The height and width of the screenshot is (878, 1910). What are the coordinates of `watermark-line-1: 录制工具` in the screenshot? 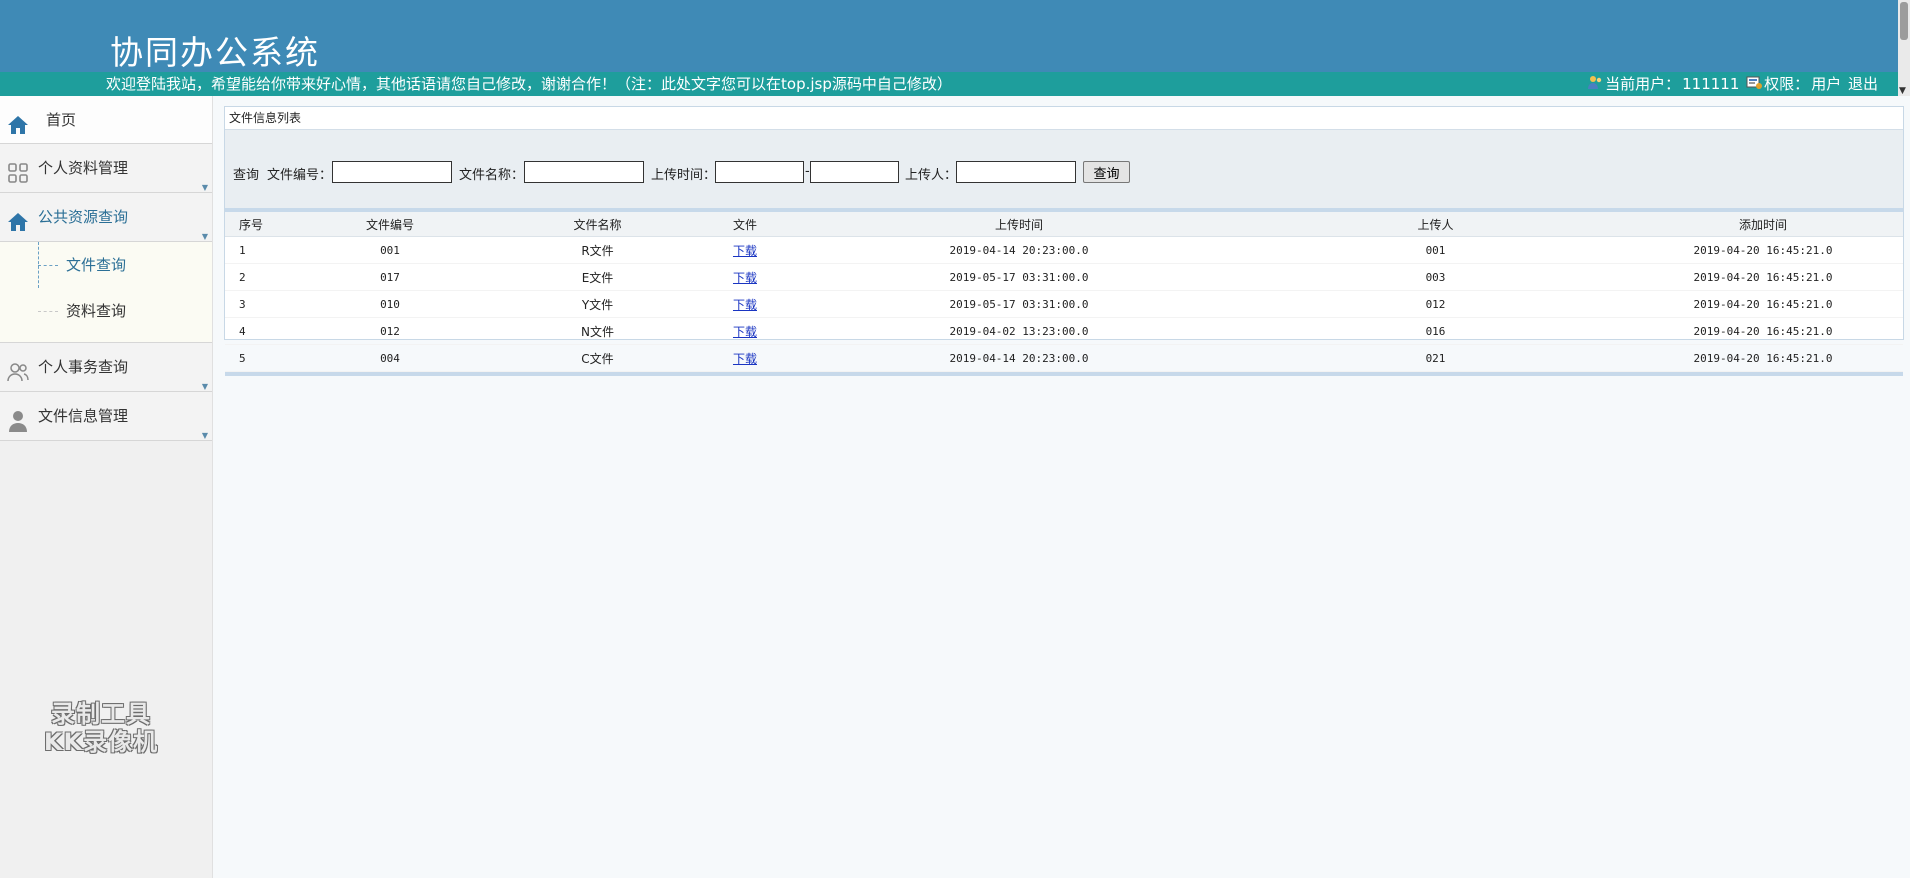 It's located at (101, 714).